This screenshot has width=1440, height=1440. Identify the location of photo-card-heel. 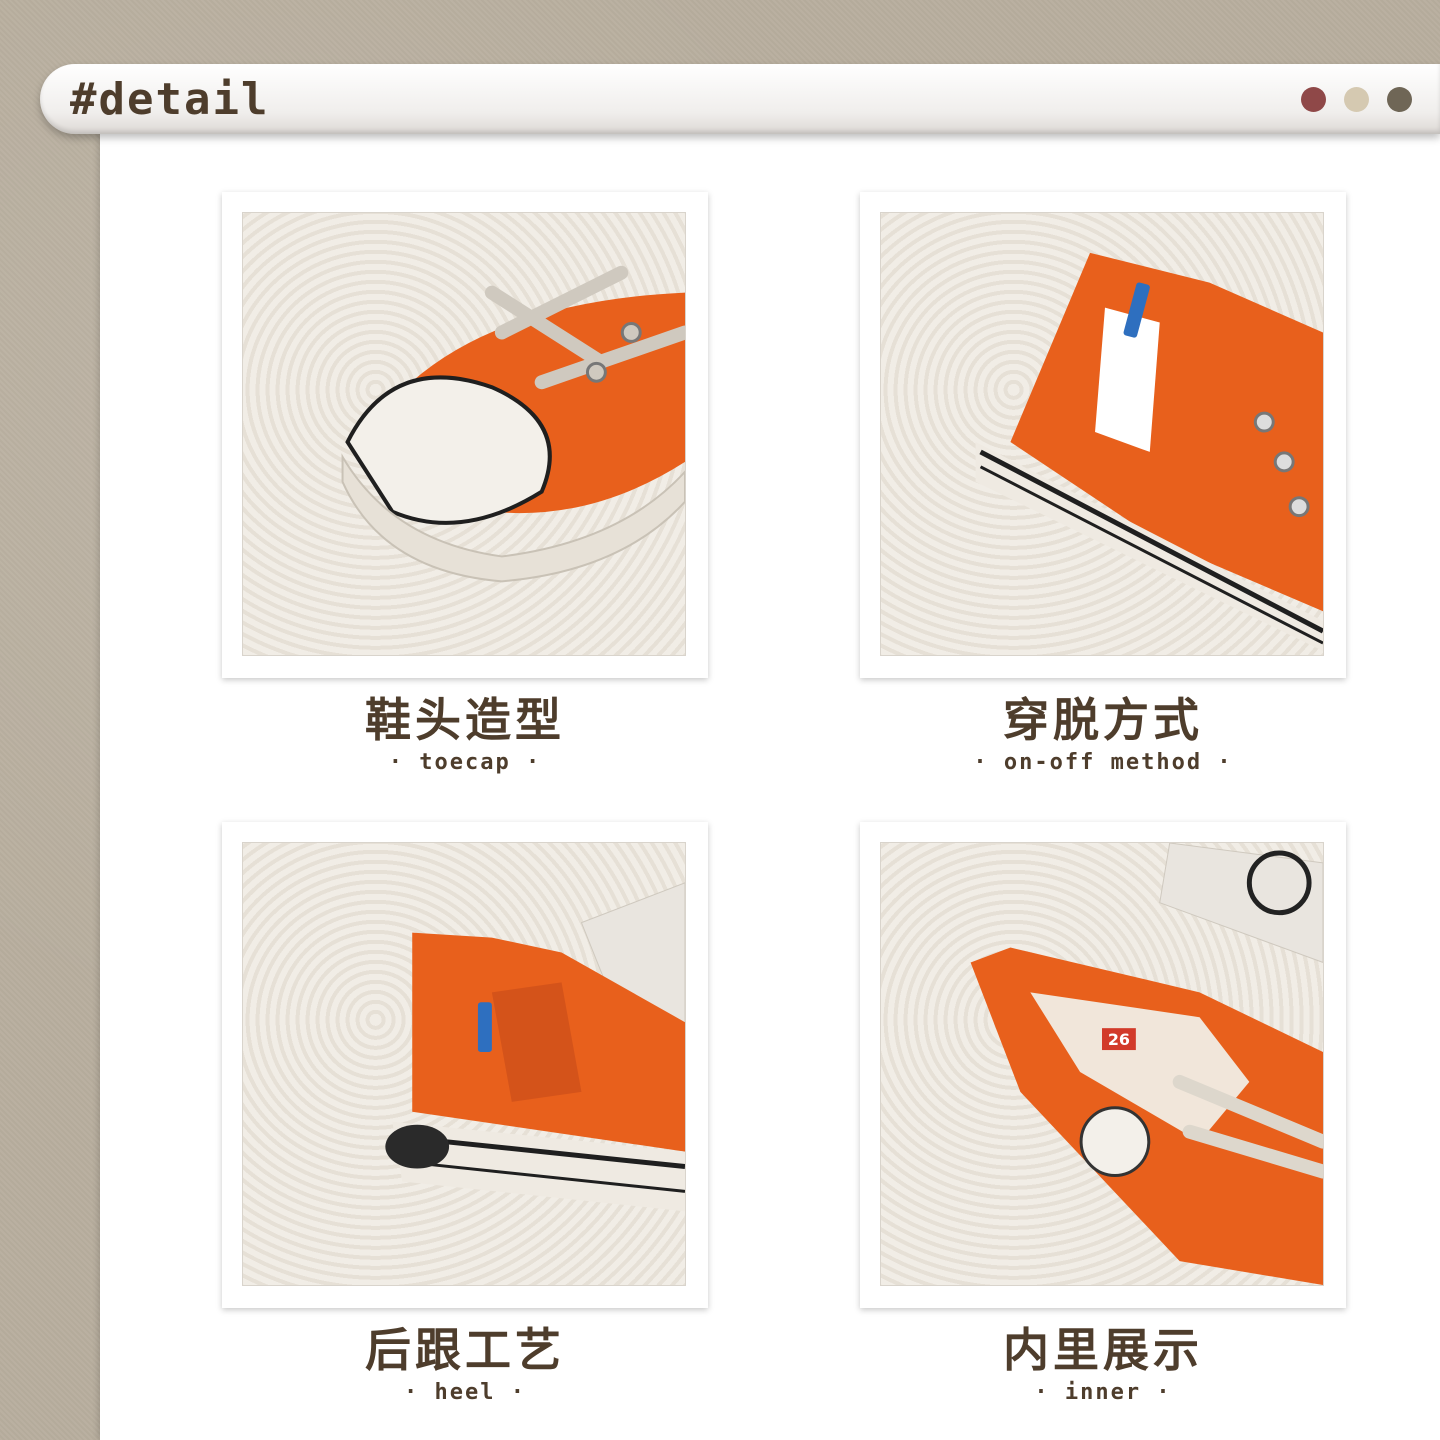
(465, 1065).